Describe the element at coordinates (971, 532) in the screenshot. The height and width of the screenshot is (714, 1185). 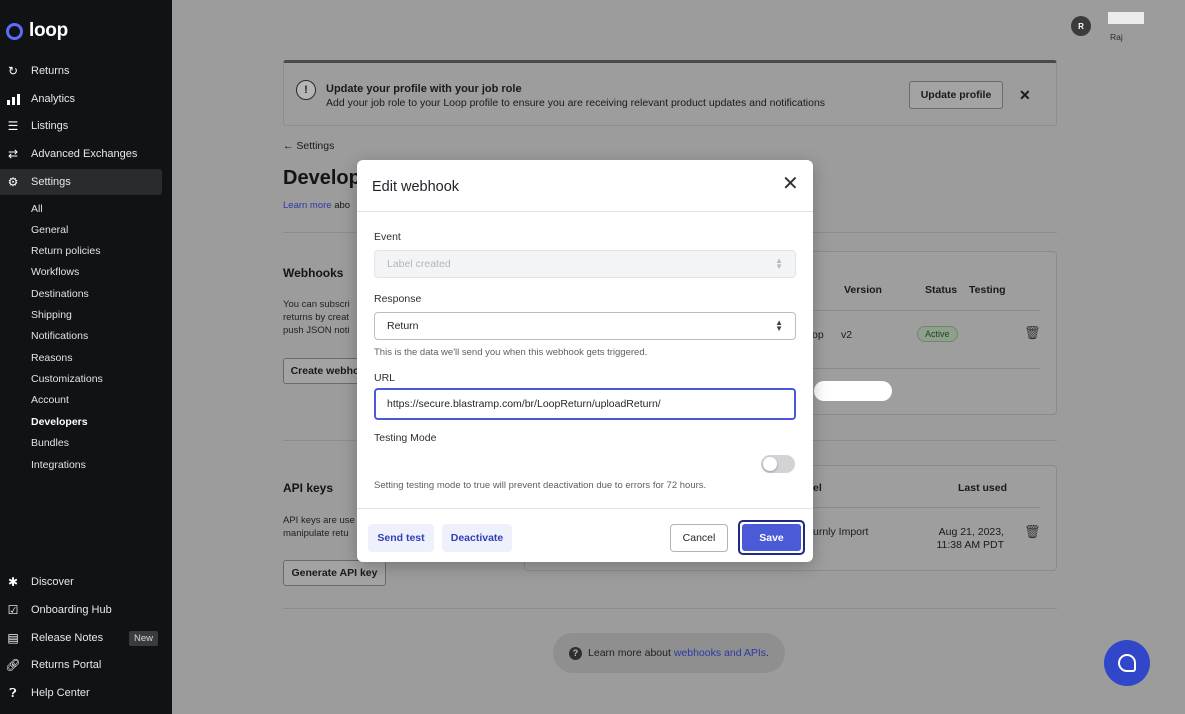
I see `api-key-last-used-date: Aug 21, 2023,` at that location.